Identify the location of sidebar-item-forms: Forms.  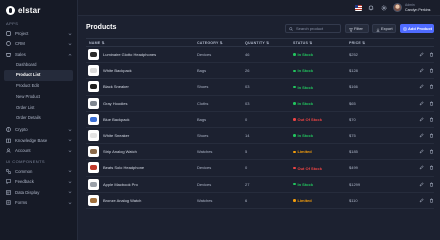
(38, 202).